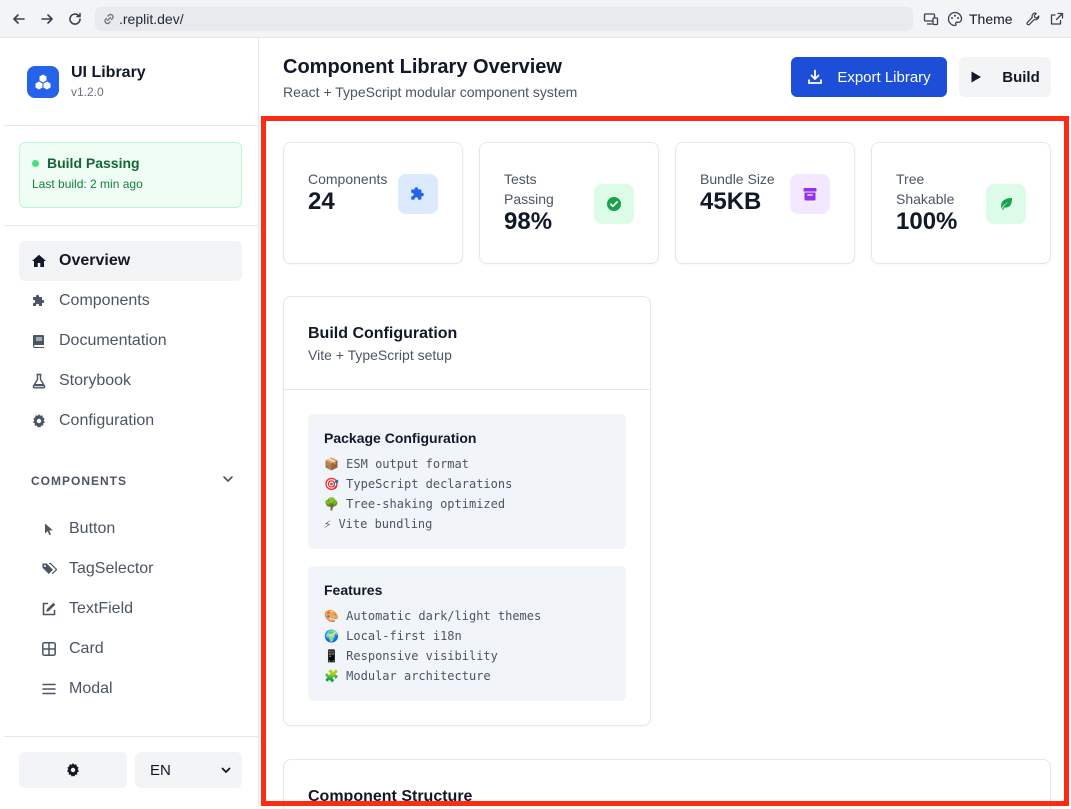 The width and height of the screenshot is (1071, 809). Describe the element at coordinates (378, 524) in the screenshot. I see `package-config-line: ⚡ Vite bundling` at that location.